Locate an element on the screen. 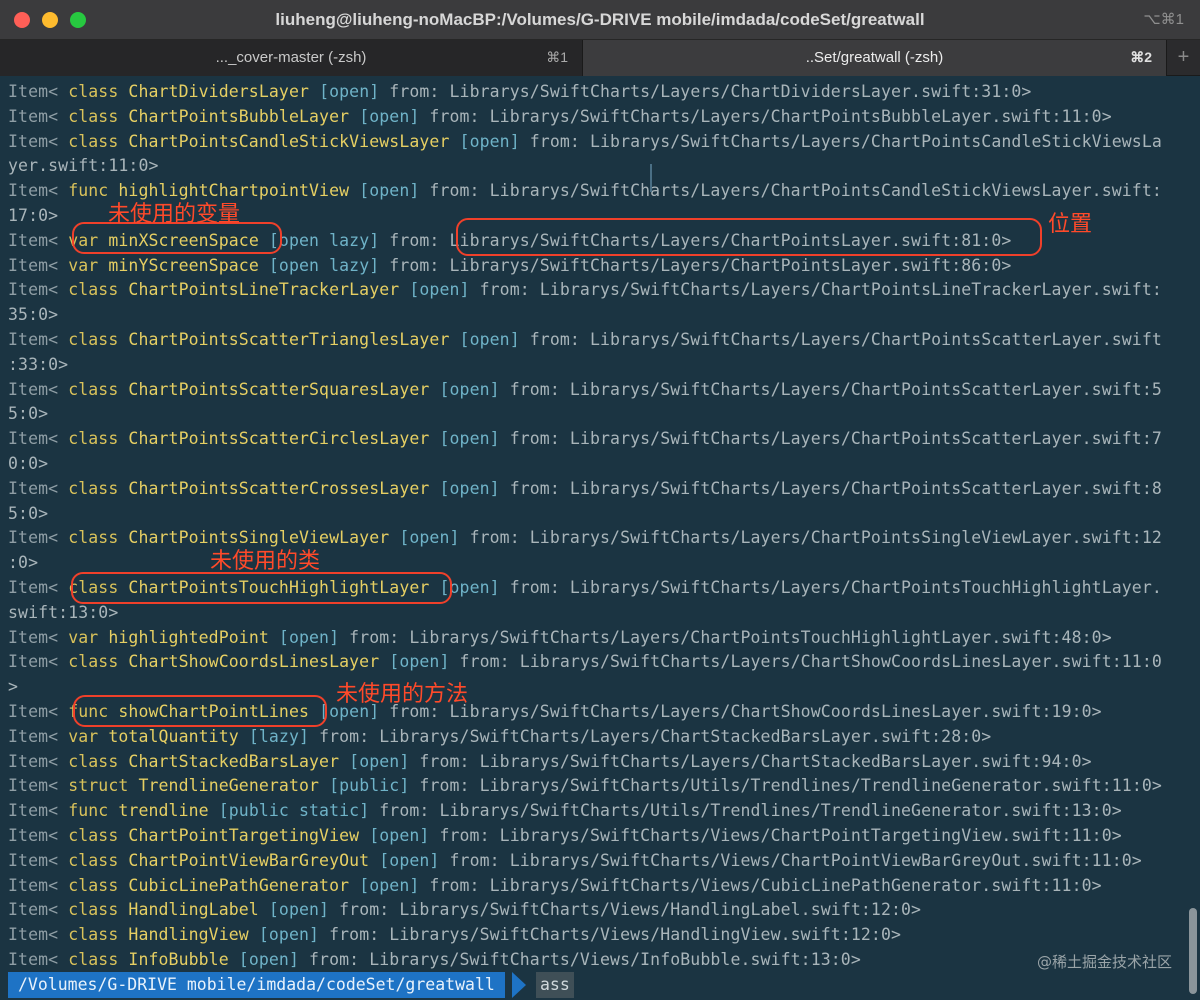  highlight-box-location is located at coordinates (749, 237).